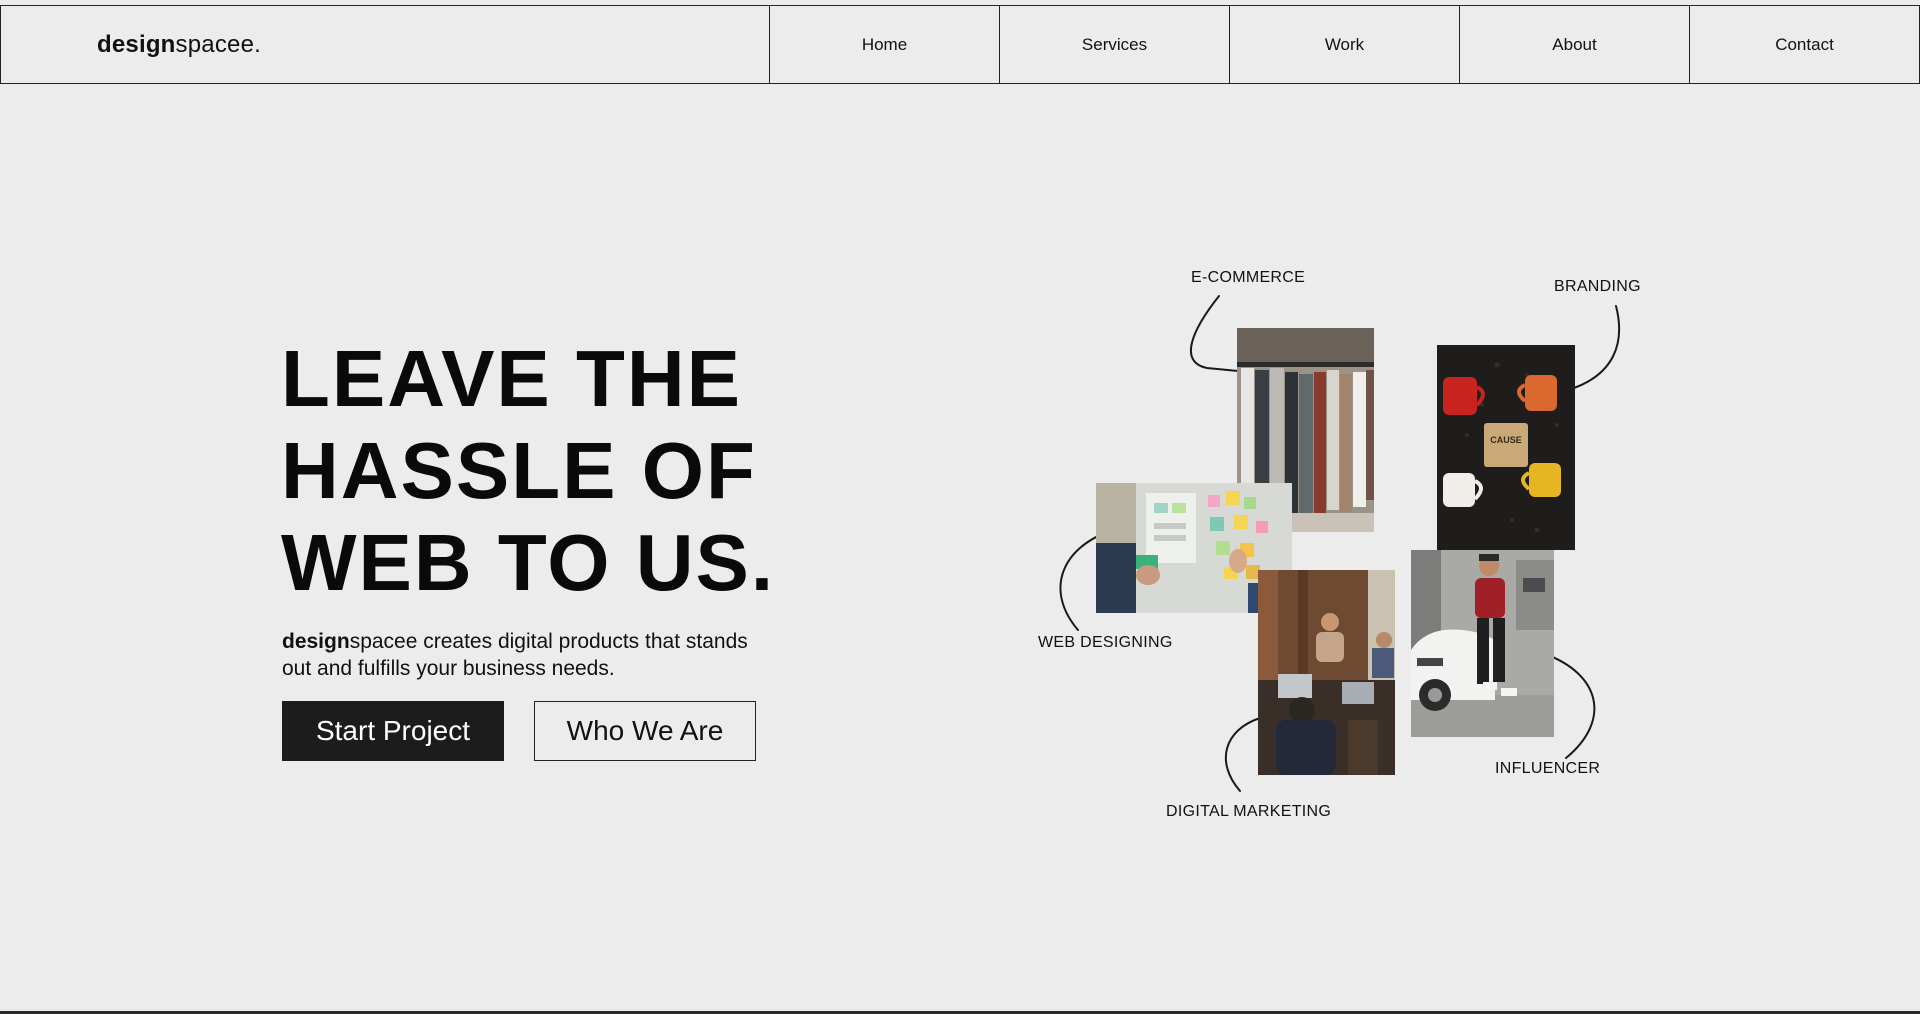 The width and height of the screenshot is (1920, 1014). What do you see at coordinates (1242, 754) in the screenshot?
I see `connector-digital-marketing` at bounding box center [1242, 754].